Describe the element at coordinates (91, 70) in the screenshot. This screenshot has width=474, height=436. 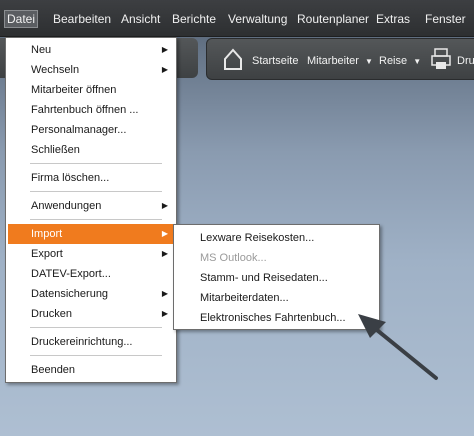
I see `menu-item-wechseln: Wechseln ▶` at that location.